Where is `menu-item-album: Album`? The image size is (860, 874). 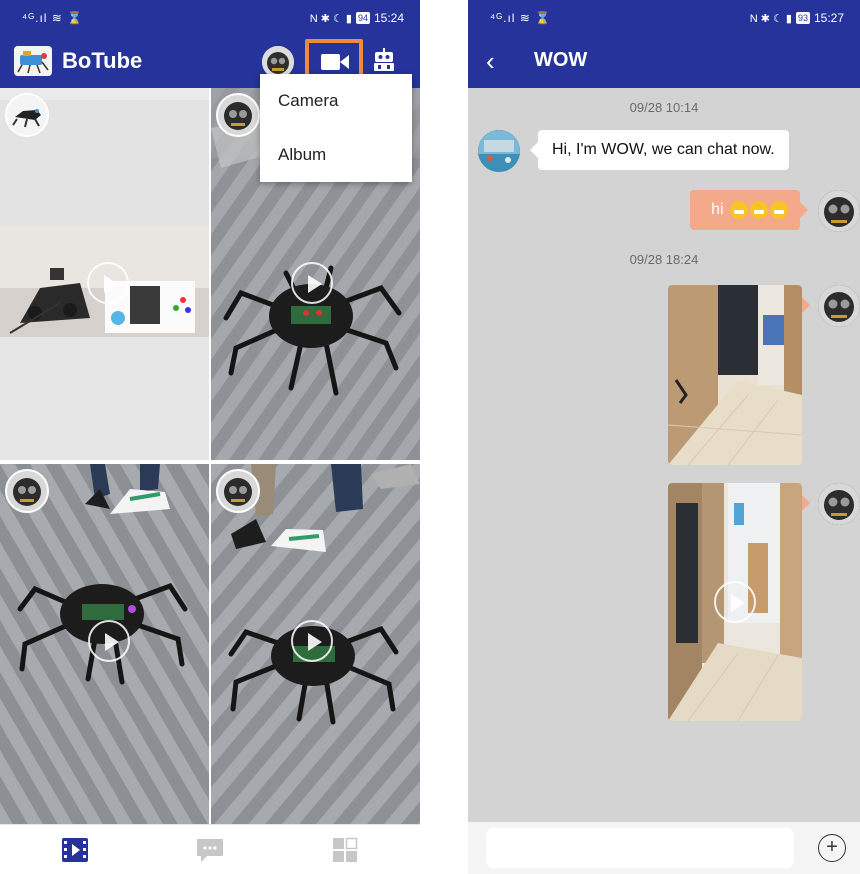
menu-item-album: Album is located at coordinates (336, 155).